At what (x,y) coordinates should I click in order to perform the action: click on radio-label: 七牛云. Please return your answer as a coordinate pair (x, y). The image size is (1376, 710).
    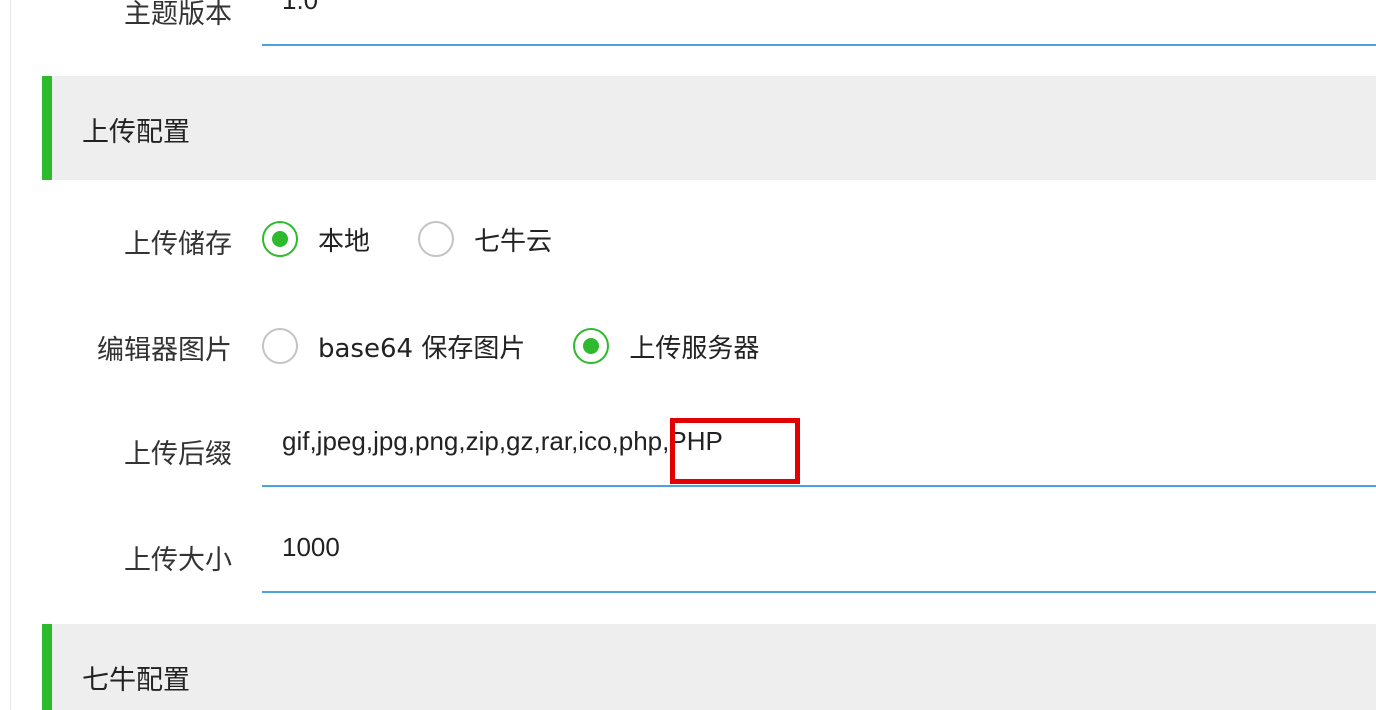
    Looking at the image, I should click on (513, 241).